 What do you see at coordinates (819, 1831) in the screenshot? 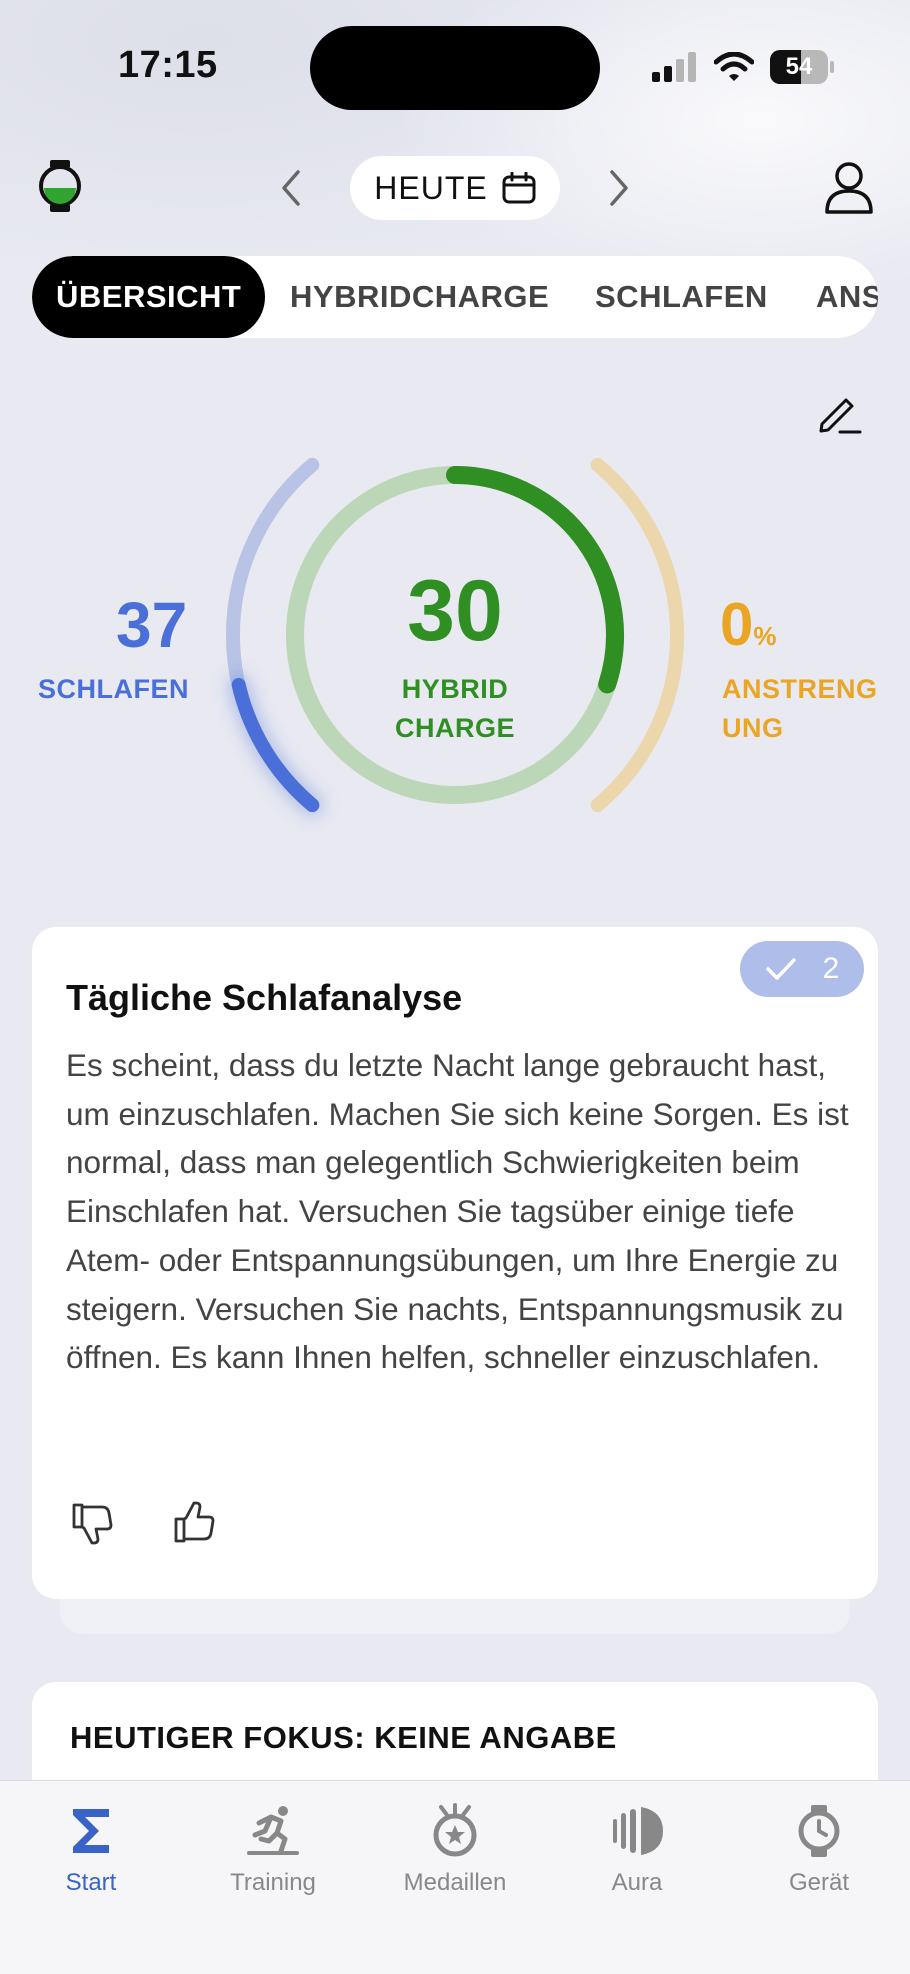
I see `watch-icon` at bounding box center [819, 1831].